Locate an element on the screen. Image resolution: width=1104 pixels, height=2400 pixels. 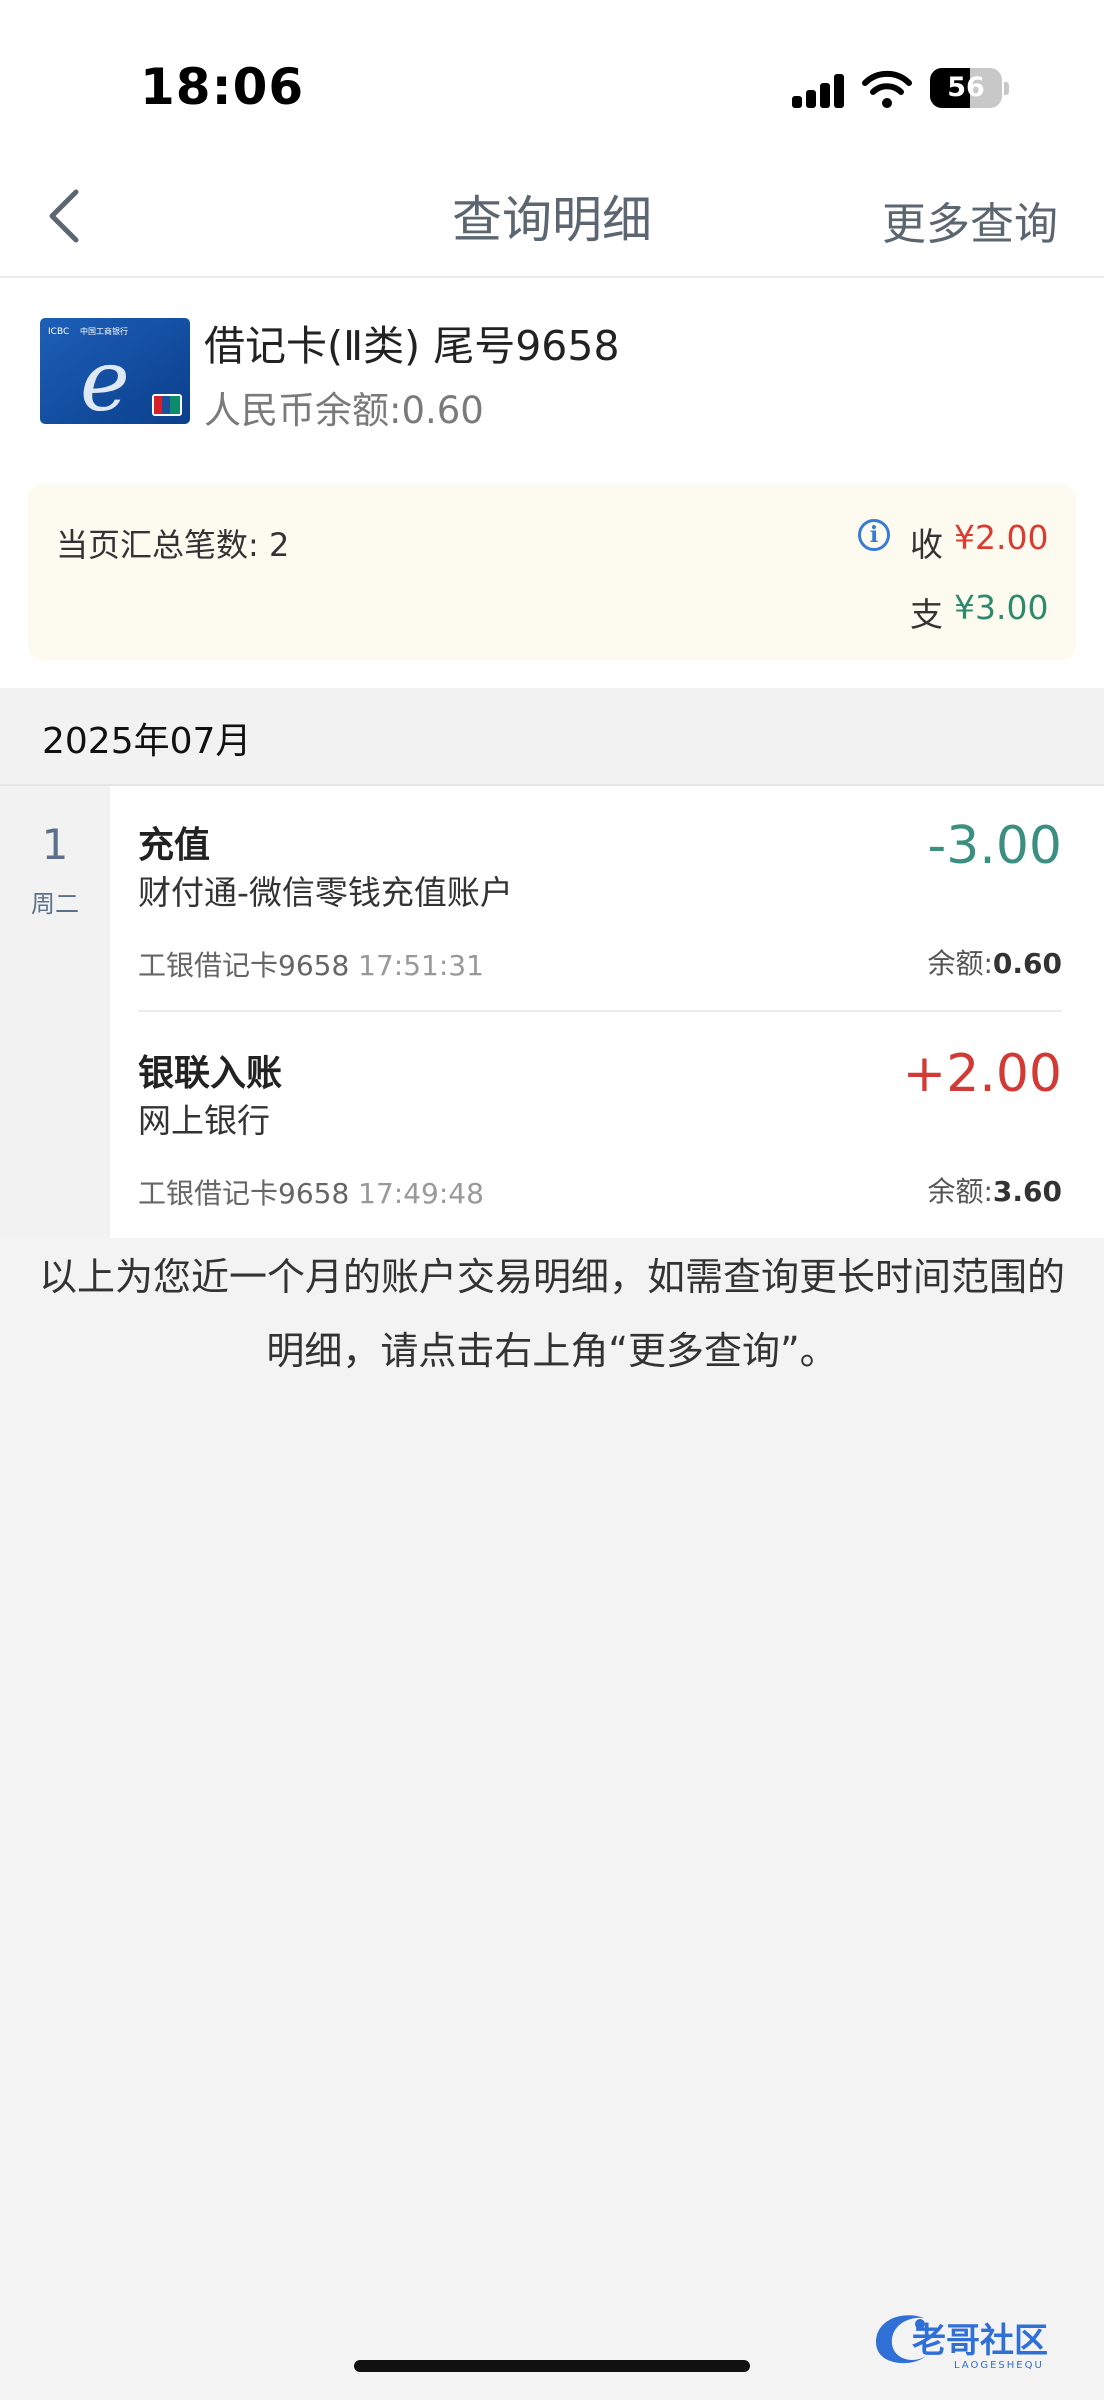
cellular-signal-icon is located at coordinates (818, 91).